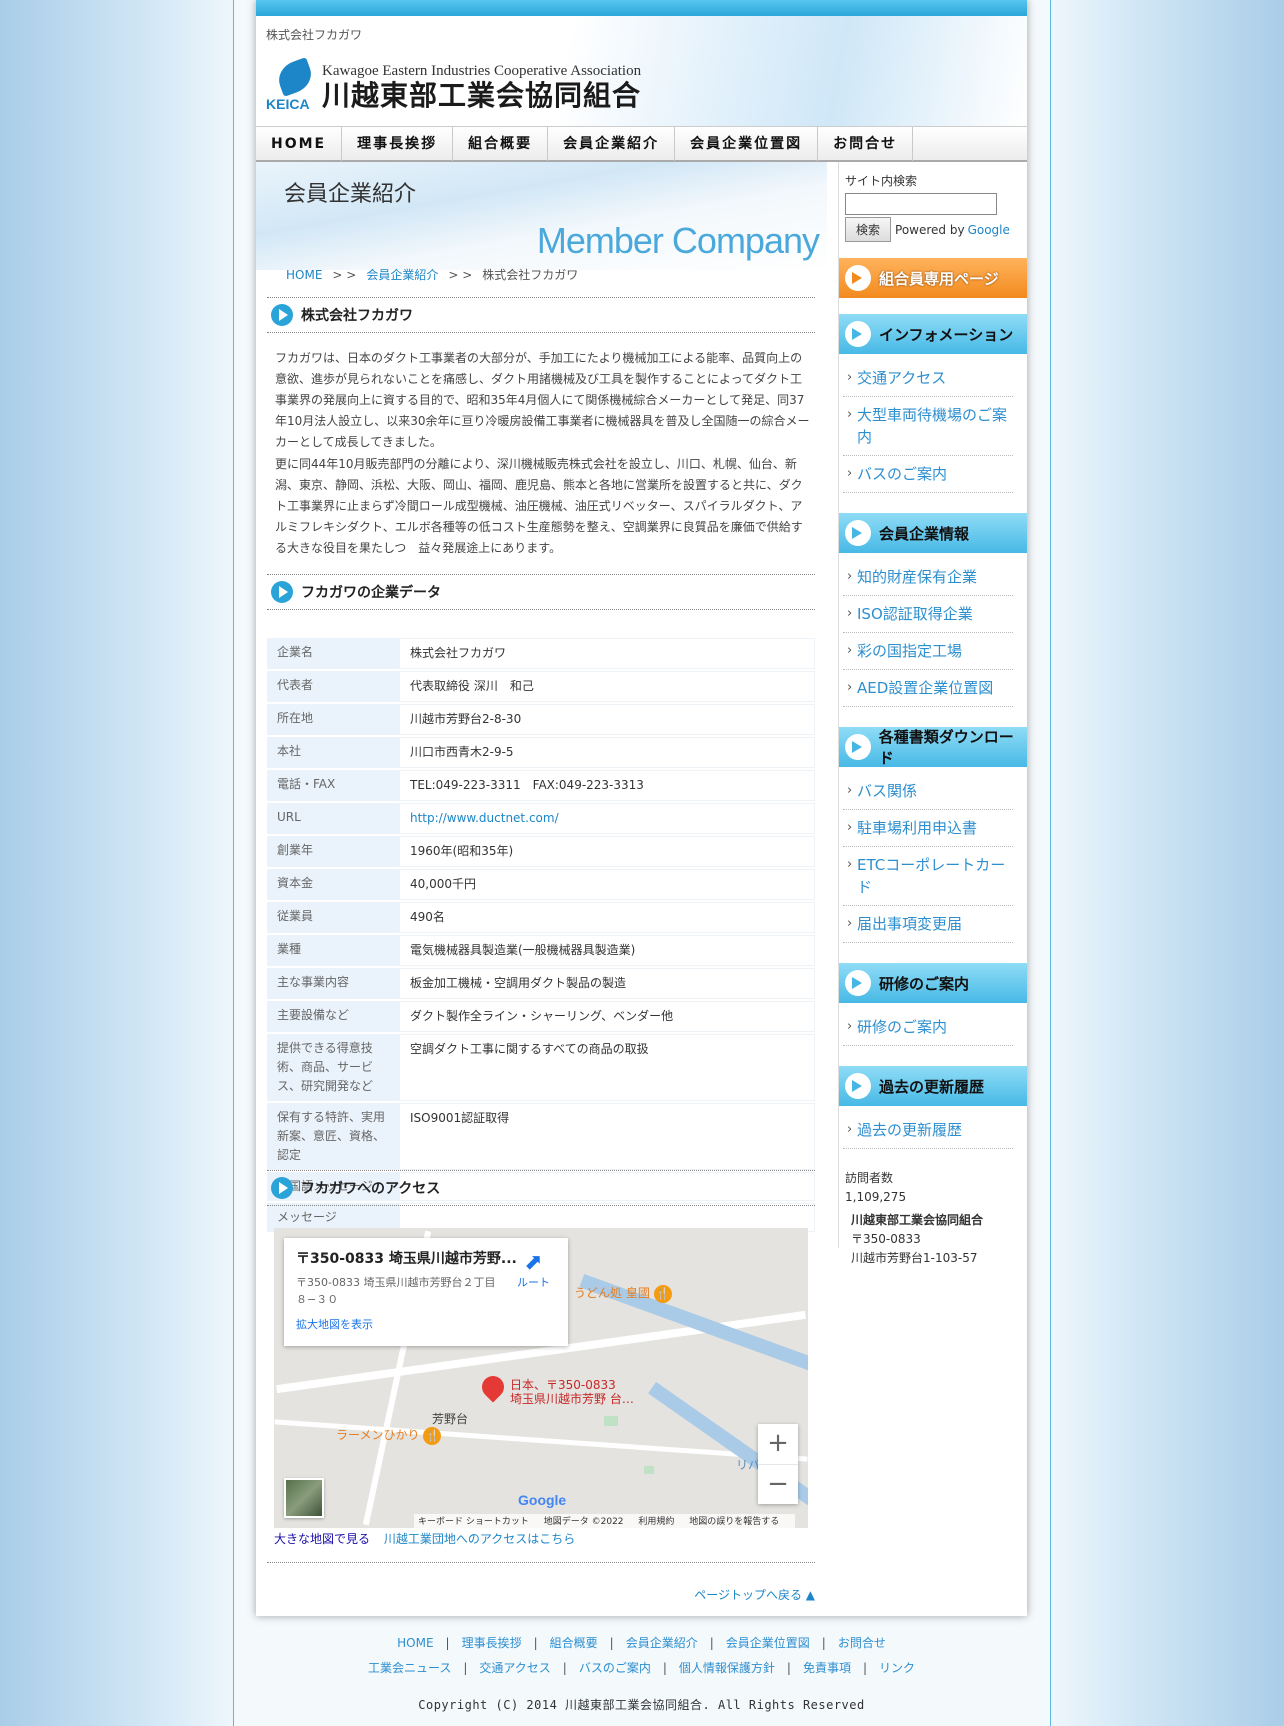 The width and height of the screenshot is (1284, 1726). I want to click on table-row: 本社 川口市西青木2-9-5, so click(541, 752).